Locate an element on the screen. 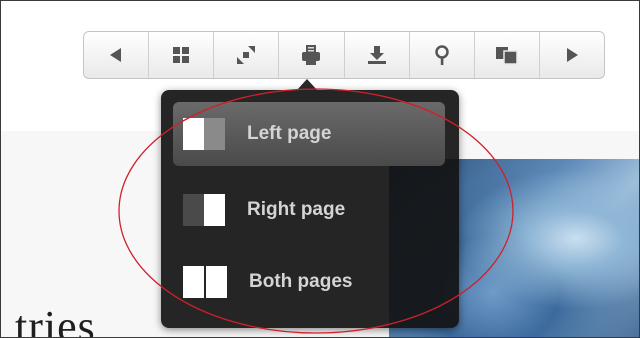 The image size is (640, 338). download-button is located at coordinates (377, 55).